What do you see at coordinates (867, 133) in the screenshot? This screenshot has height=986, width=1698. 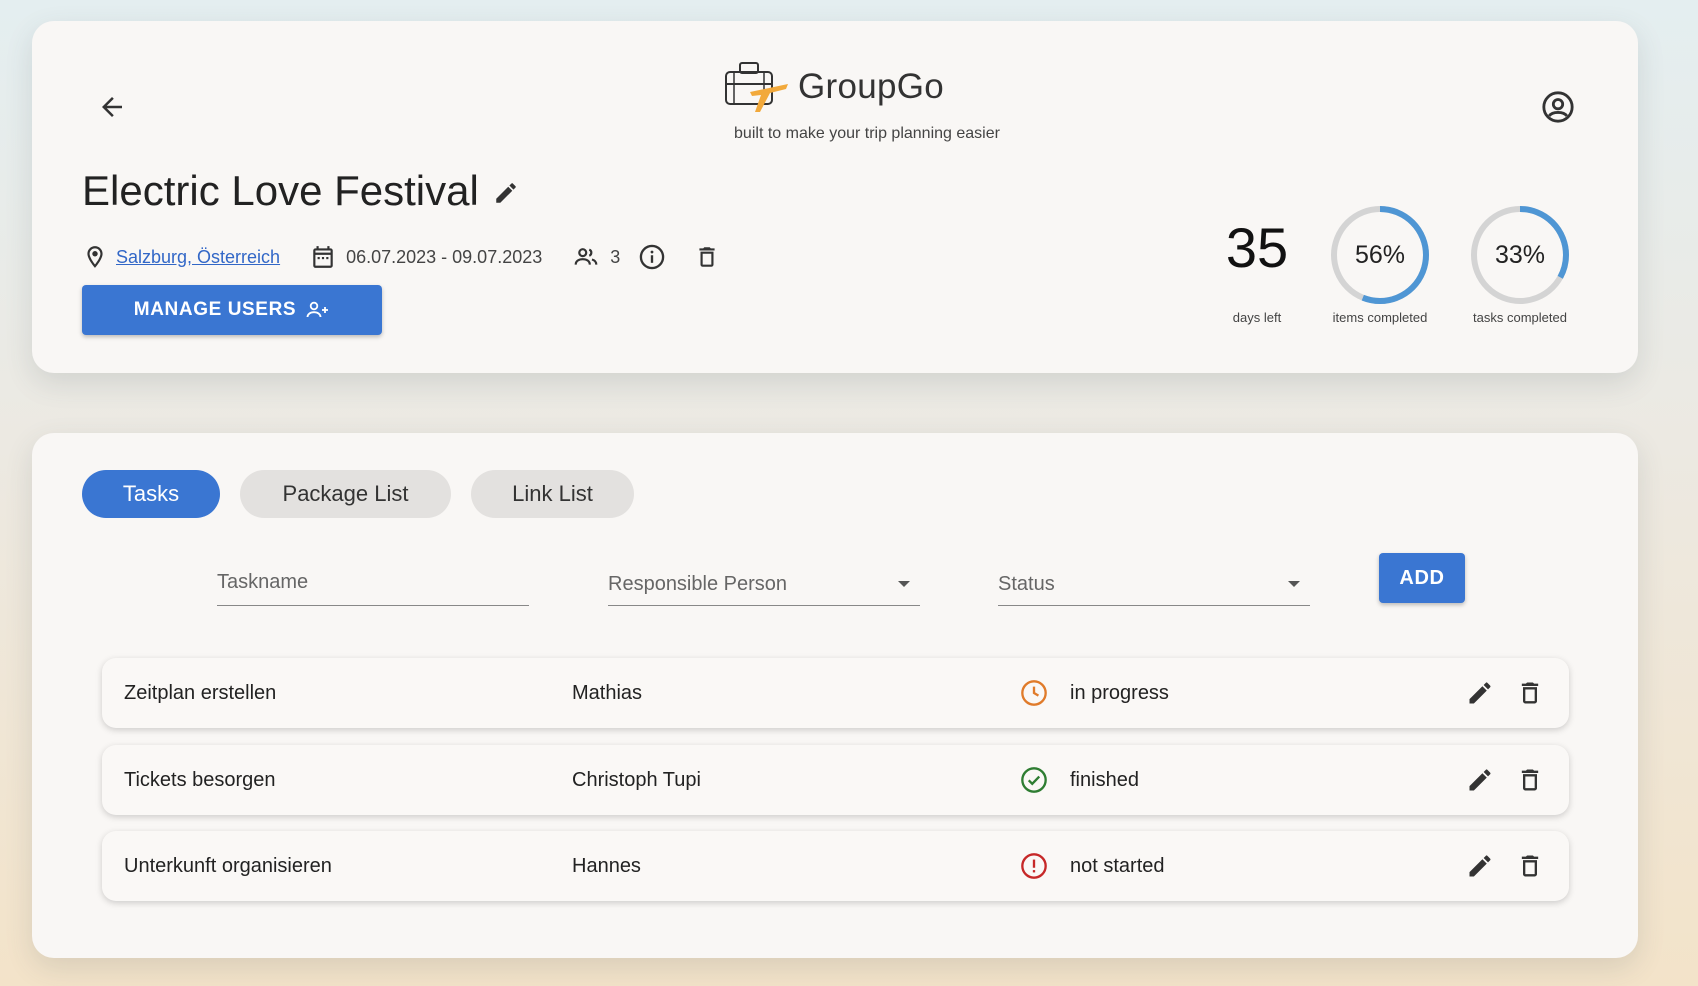 I see `app-tagline: built to make your trip planning easier` at bounding box center [867, 133].